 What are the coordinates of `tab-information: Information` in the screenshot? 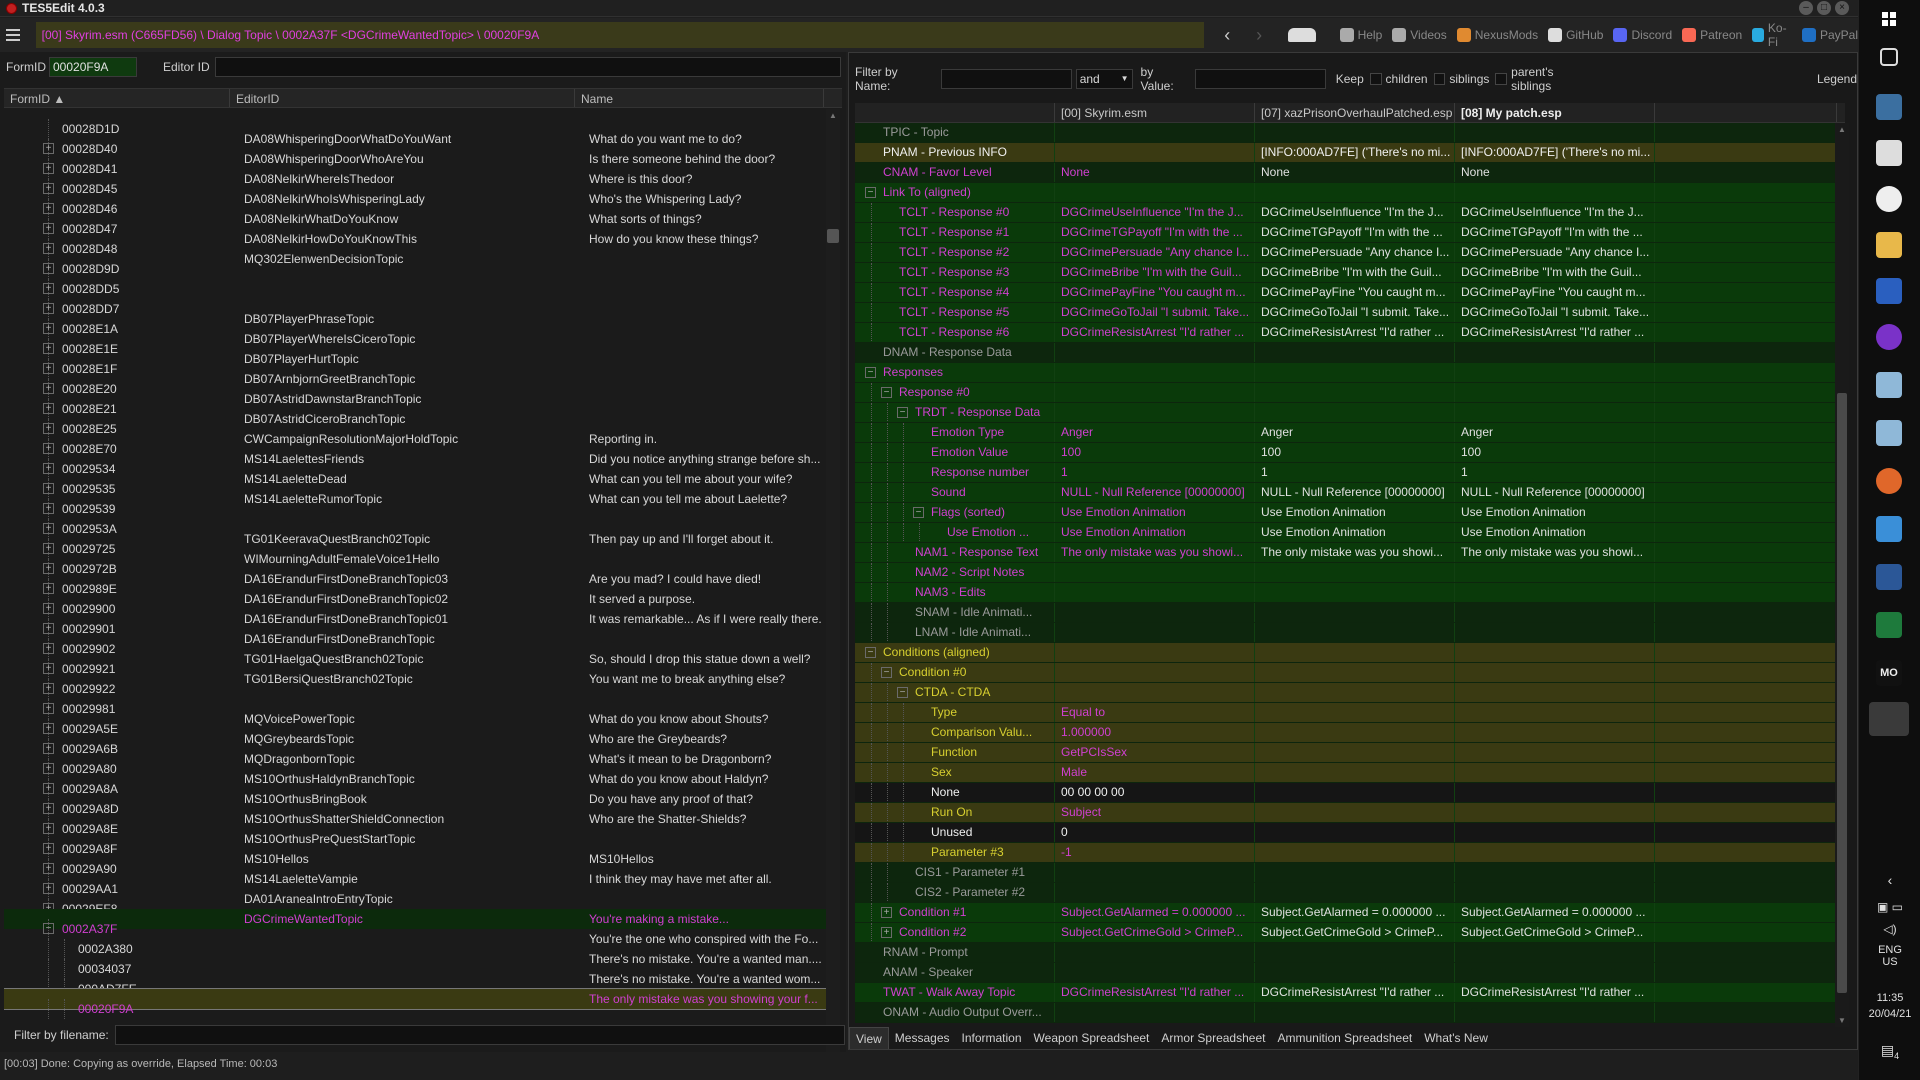 It's located at (992, 1038).